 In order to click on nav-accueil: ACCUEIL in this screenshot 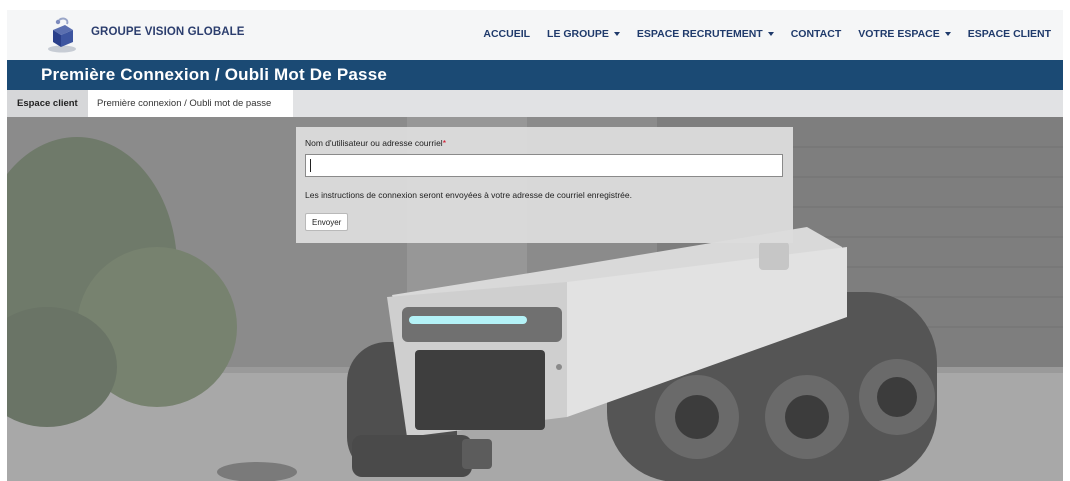, I will do `click(506, 34)`.